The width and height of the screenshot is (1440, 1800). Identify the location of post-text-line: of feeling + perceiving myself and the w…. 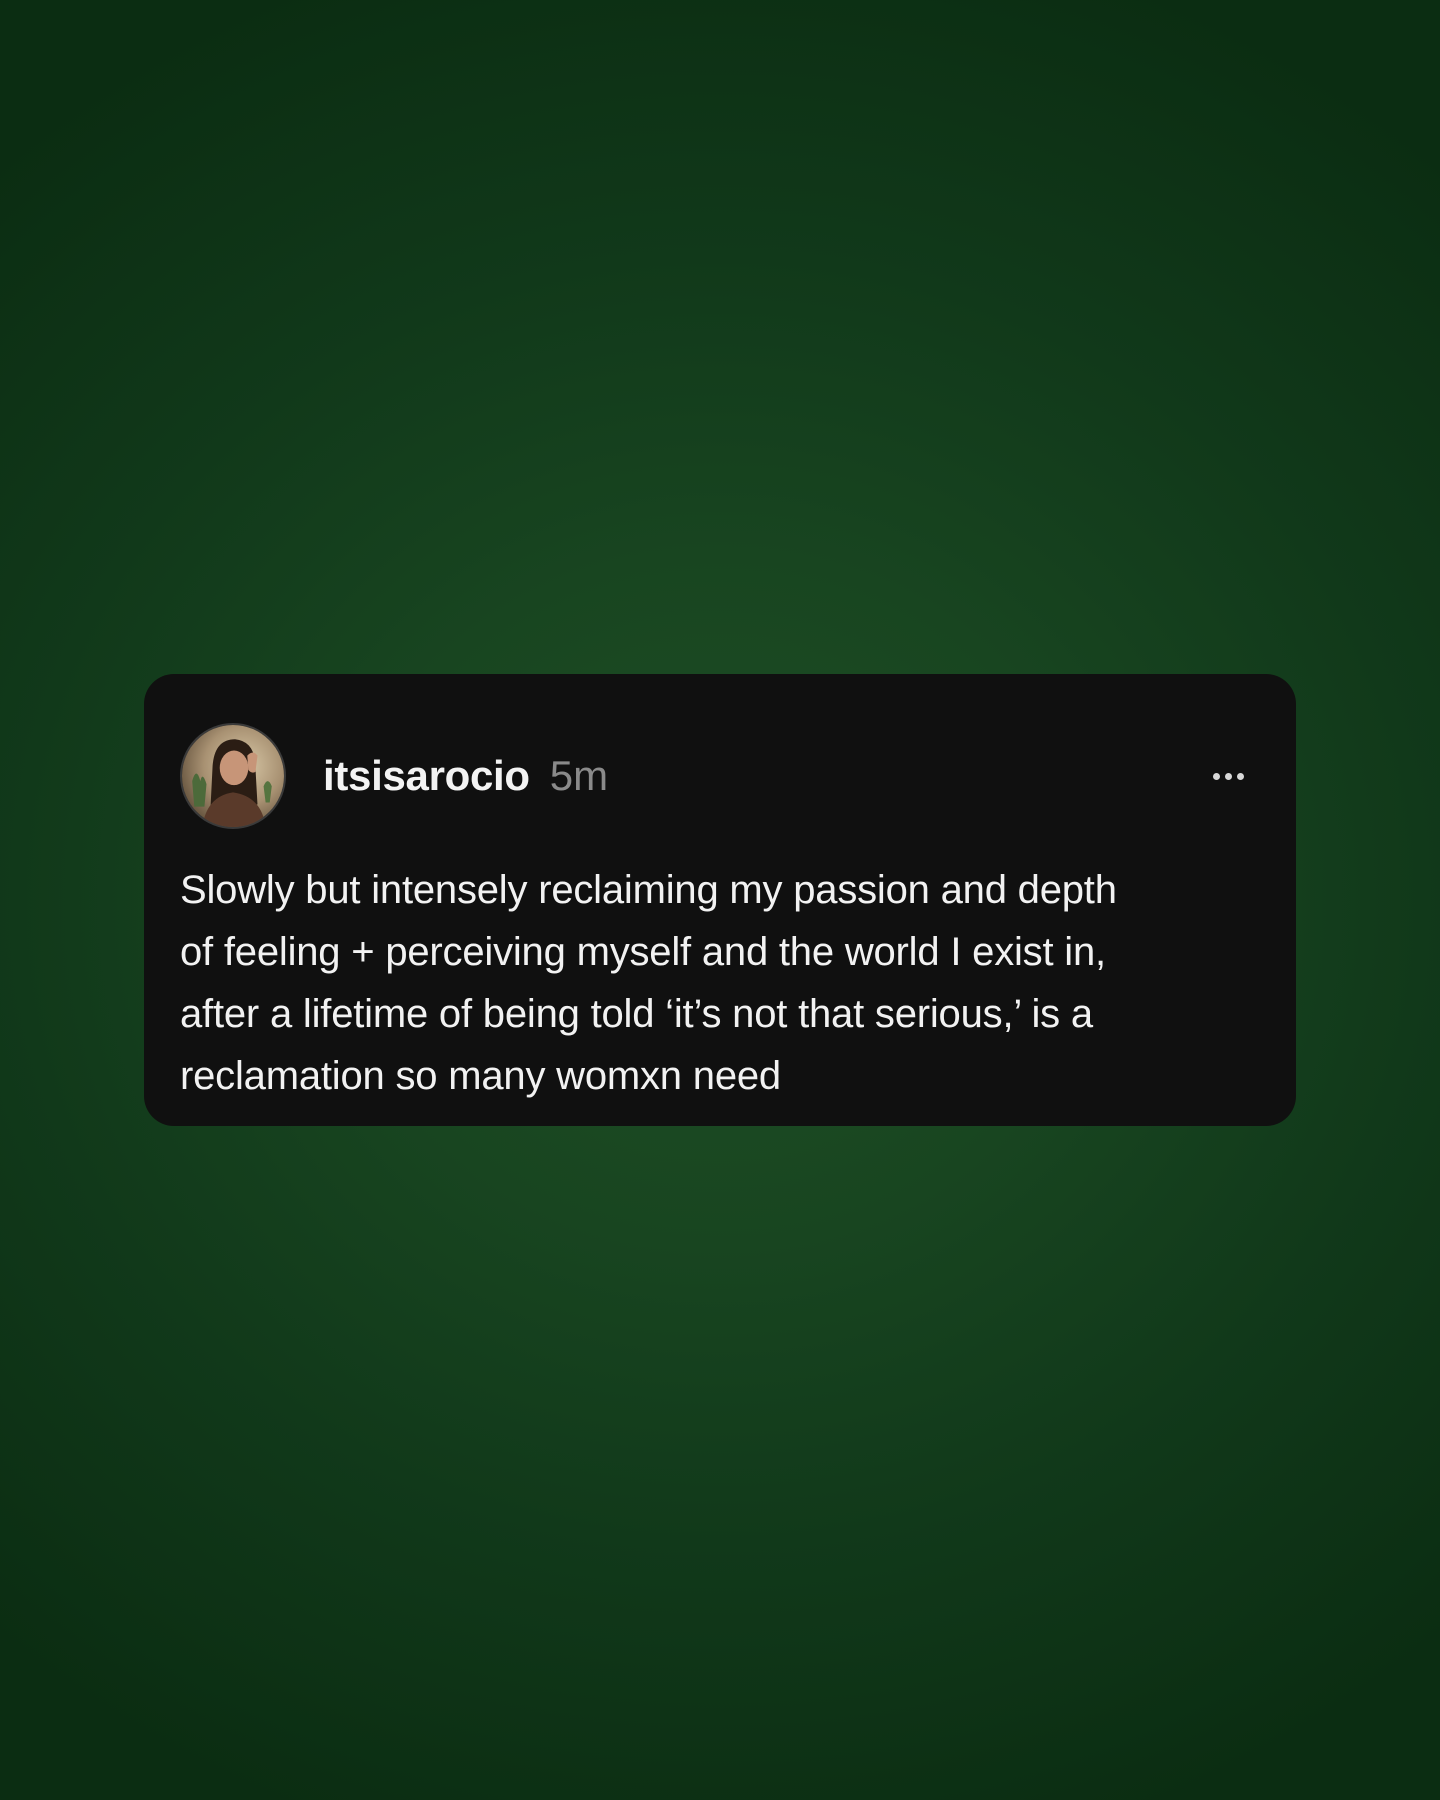
(643, 952).